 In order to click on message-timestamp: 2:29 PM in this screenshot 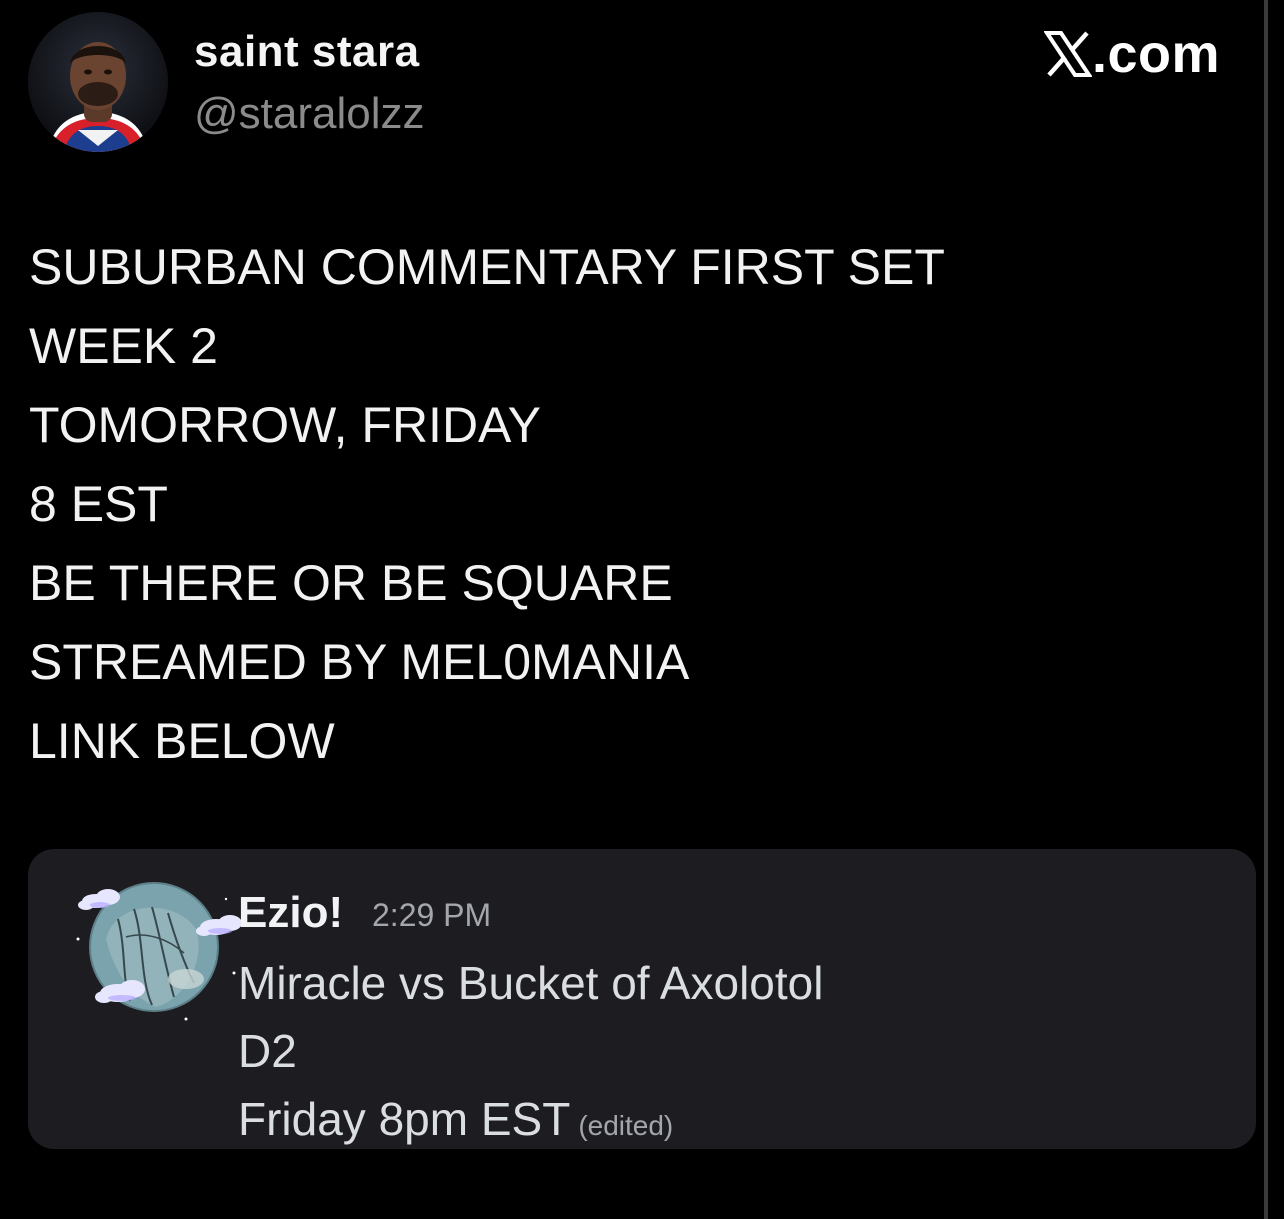, I will do `click(432, 915)`.